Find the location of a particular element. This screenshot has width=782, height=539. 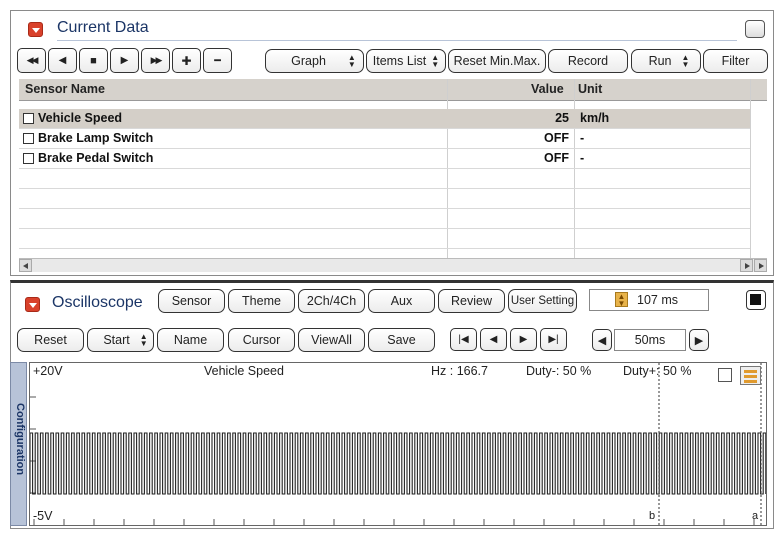

sensor-name: Brake Lamp Switch is located at coordinates (96, 138).